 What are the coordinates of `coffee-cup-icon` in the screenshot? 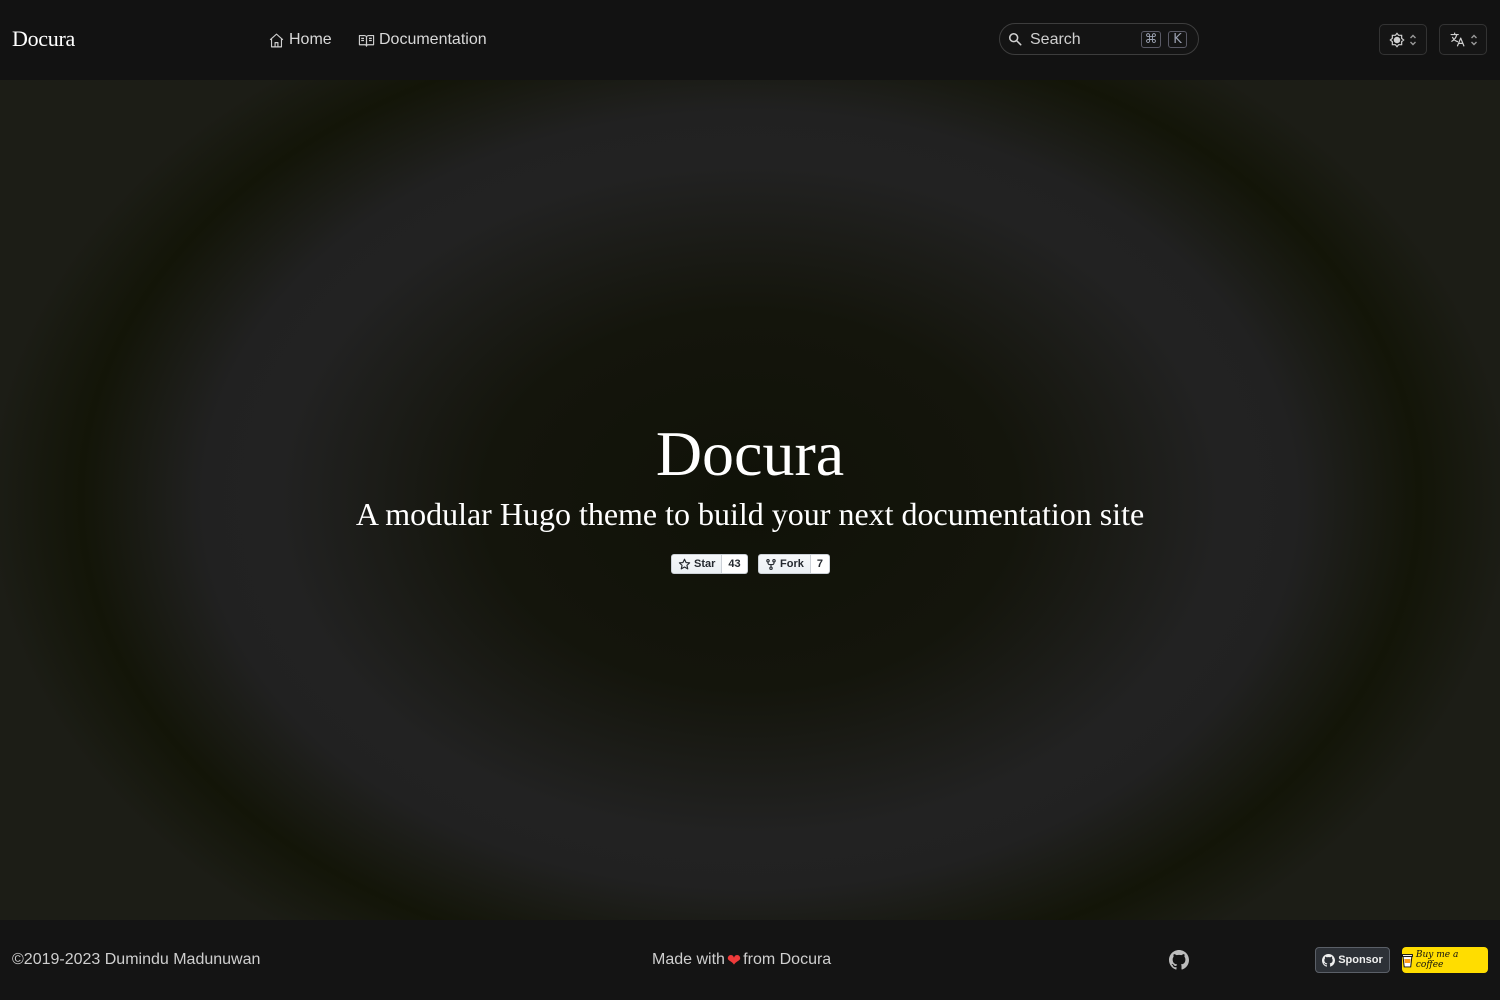 It's located at (1407, 960).